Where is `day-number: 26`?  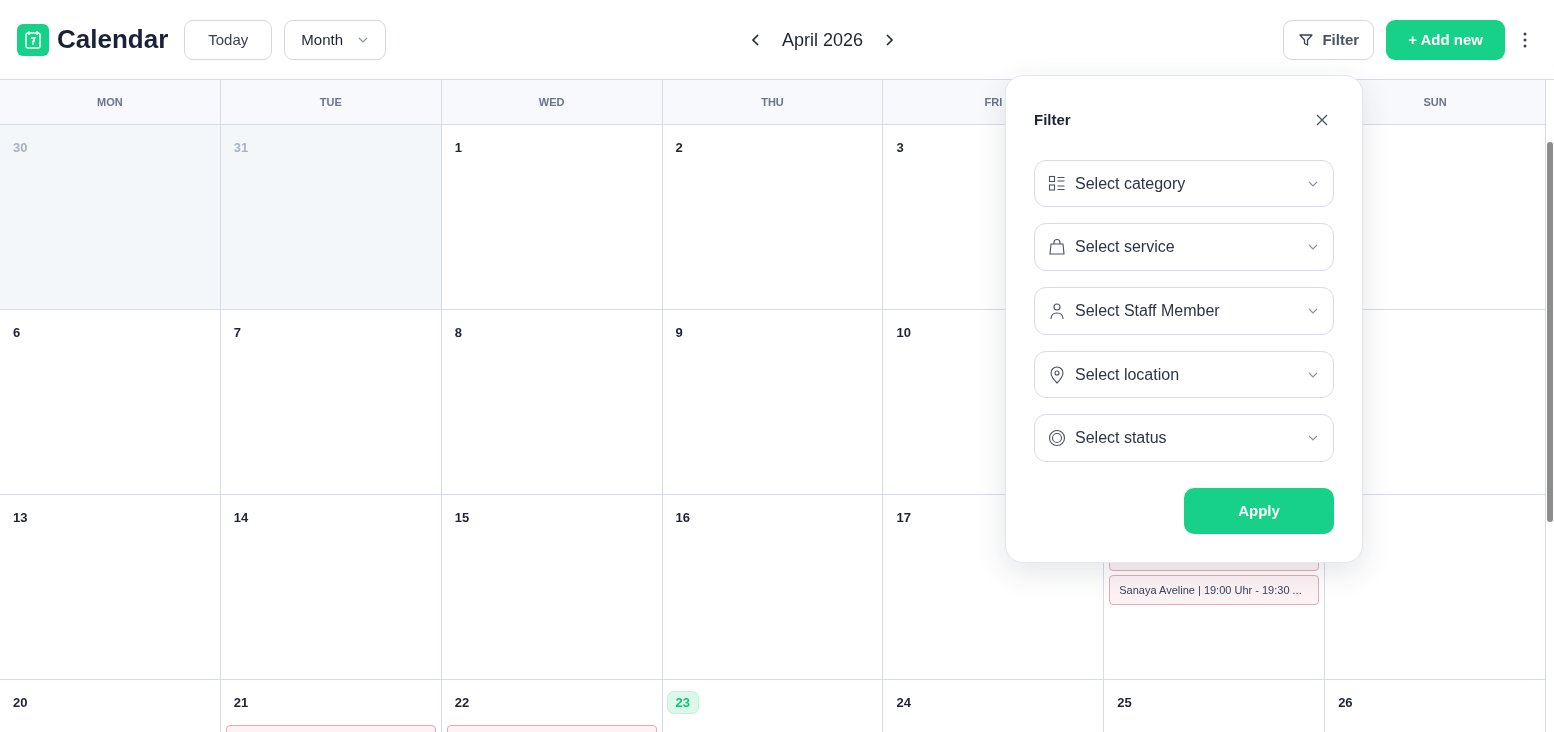 day-number: 26 is located at coordinates (1345, 703).